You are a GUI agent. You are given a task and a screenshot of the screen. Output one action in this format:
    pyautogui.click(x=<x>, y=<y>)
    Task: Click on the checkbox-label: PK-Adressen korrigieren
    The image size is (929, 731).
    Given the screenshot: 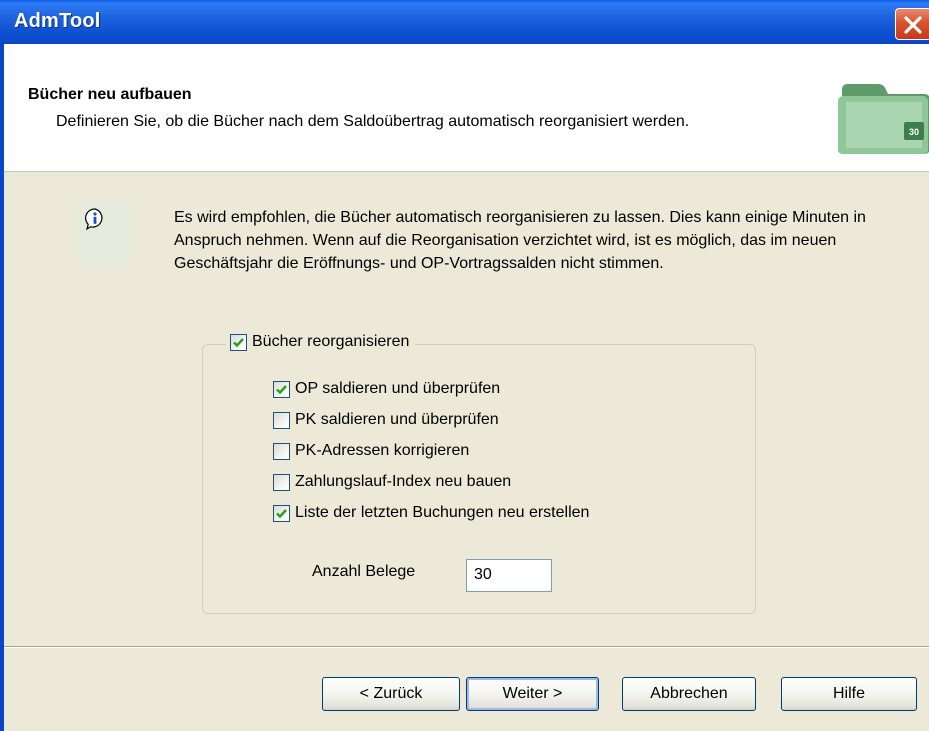 What is the action you would take?
    pyautogui.click(x=382, y=450)
    